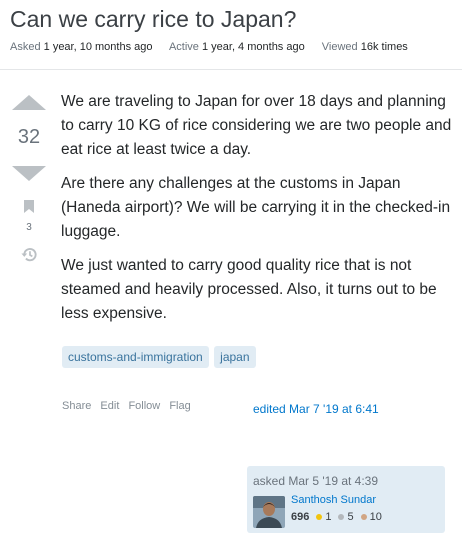 This screenshot has height=540, width=470. I want to click on upvote-icon, so click(29, 102).